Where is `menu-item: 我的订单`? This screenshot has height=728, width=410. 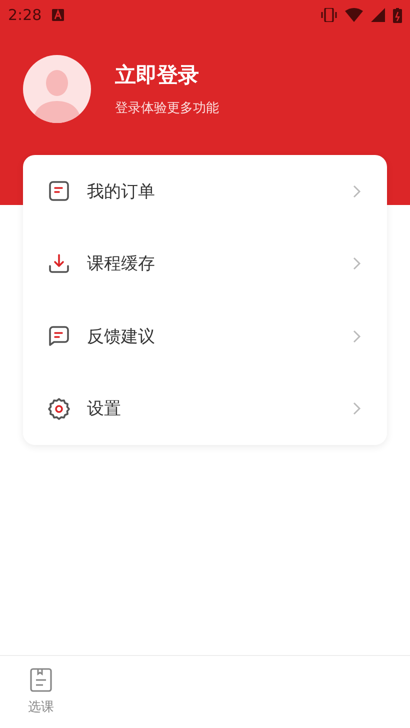
menu-item: 我的订单 is located at coordinates (205, 191).